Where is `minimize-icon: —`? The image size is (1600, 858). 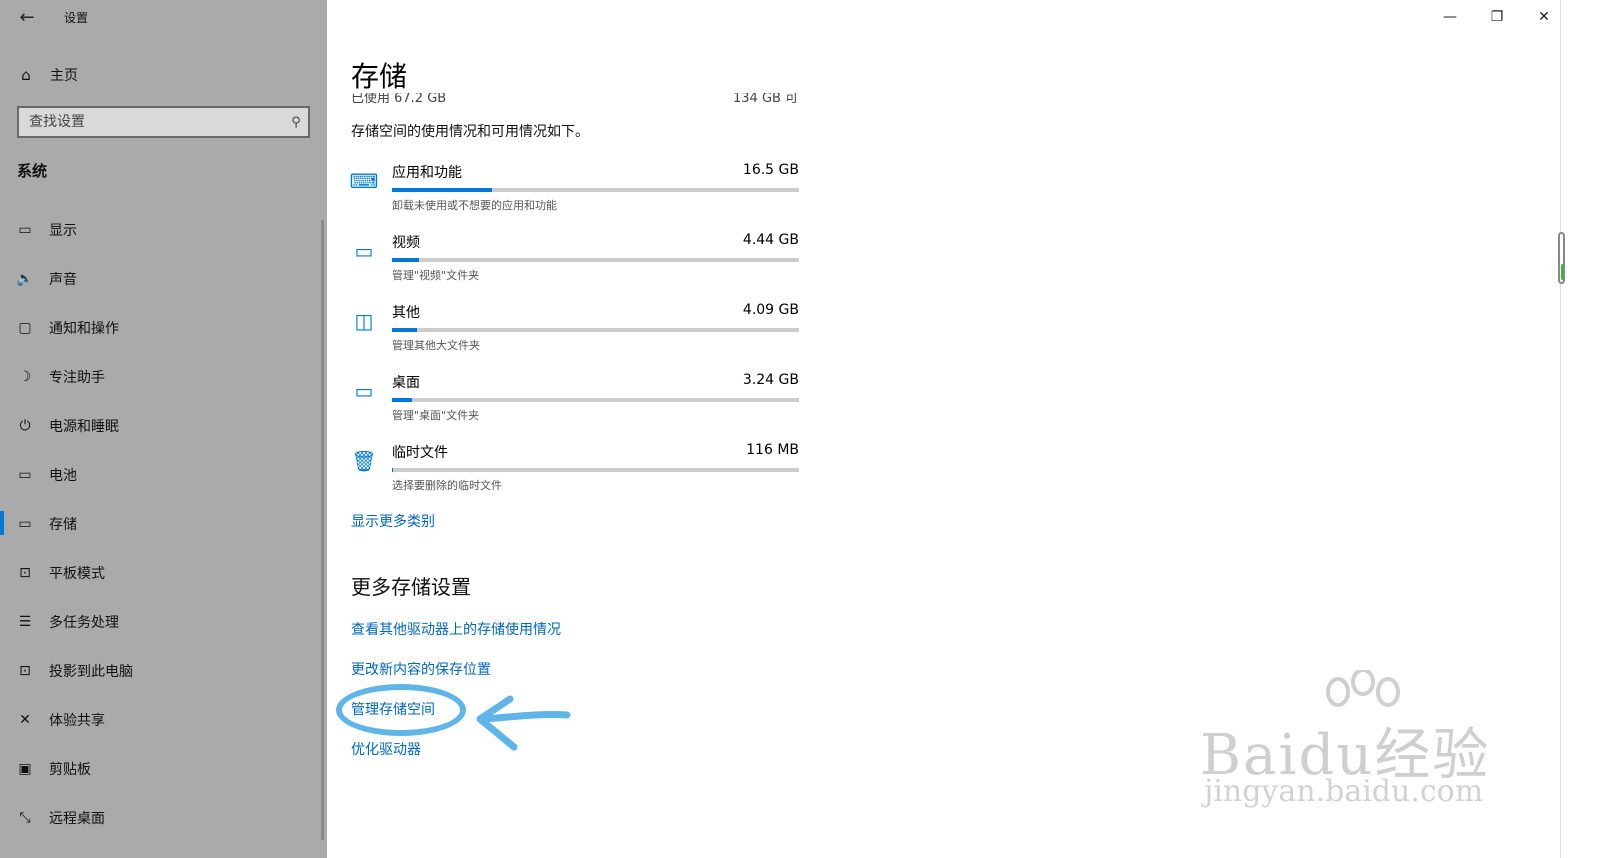 minimize-icon: — is located at coordinates (1450, 17).